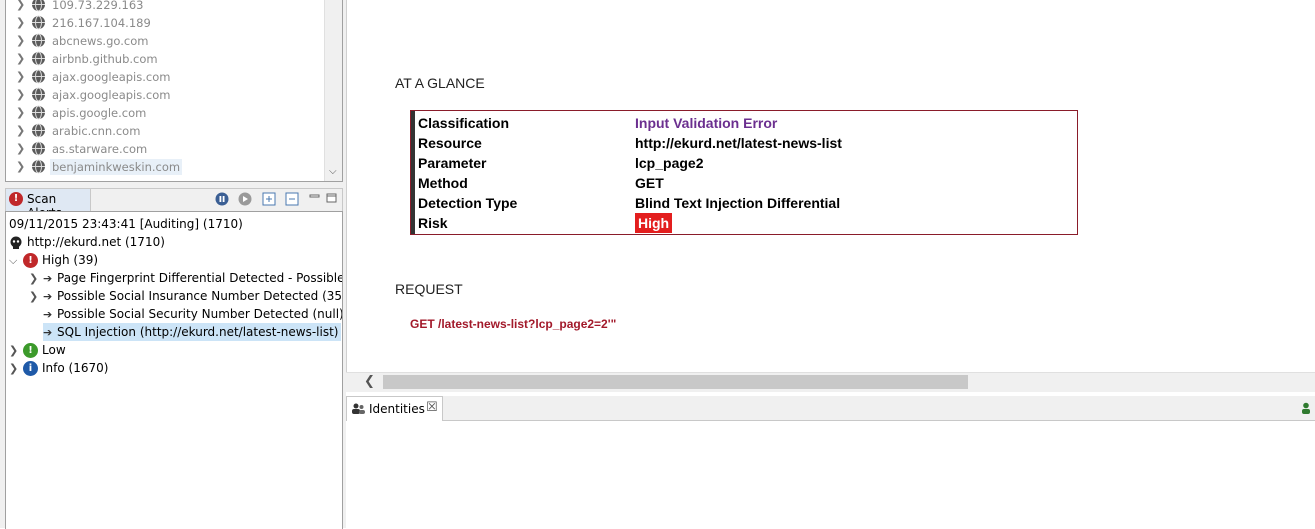  I want to click on row-key: Risk, so click(433, 223).